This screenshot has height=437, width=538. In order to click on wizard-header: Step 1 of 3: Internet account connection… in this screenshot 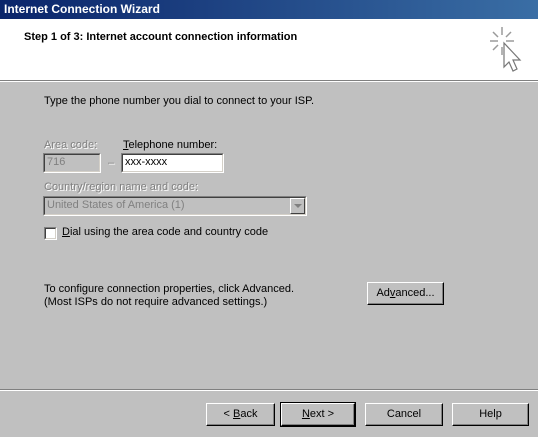, I will do `click(269, 50)`.